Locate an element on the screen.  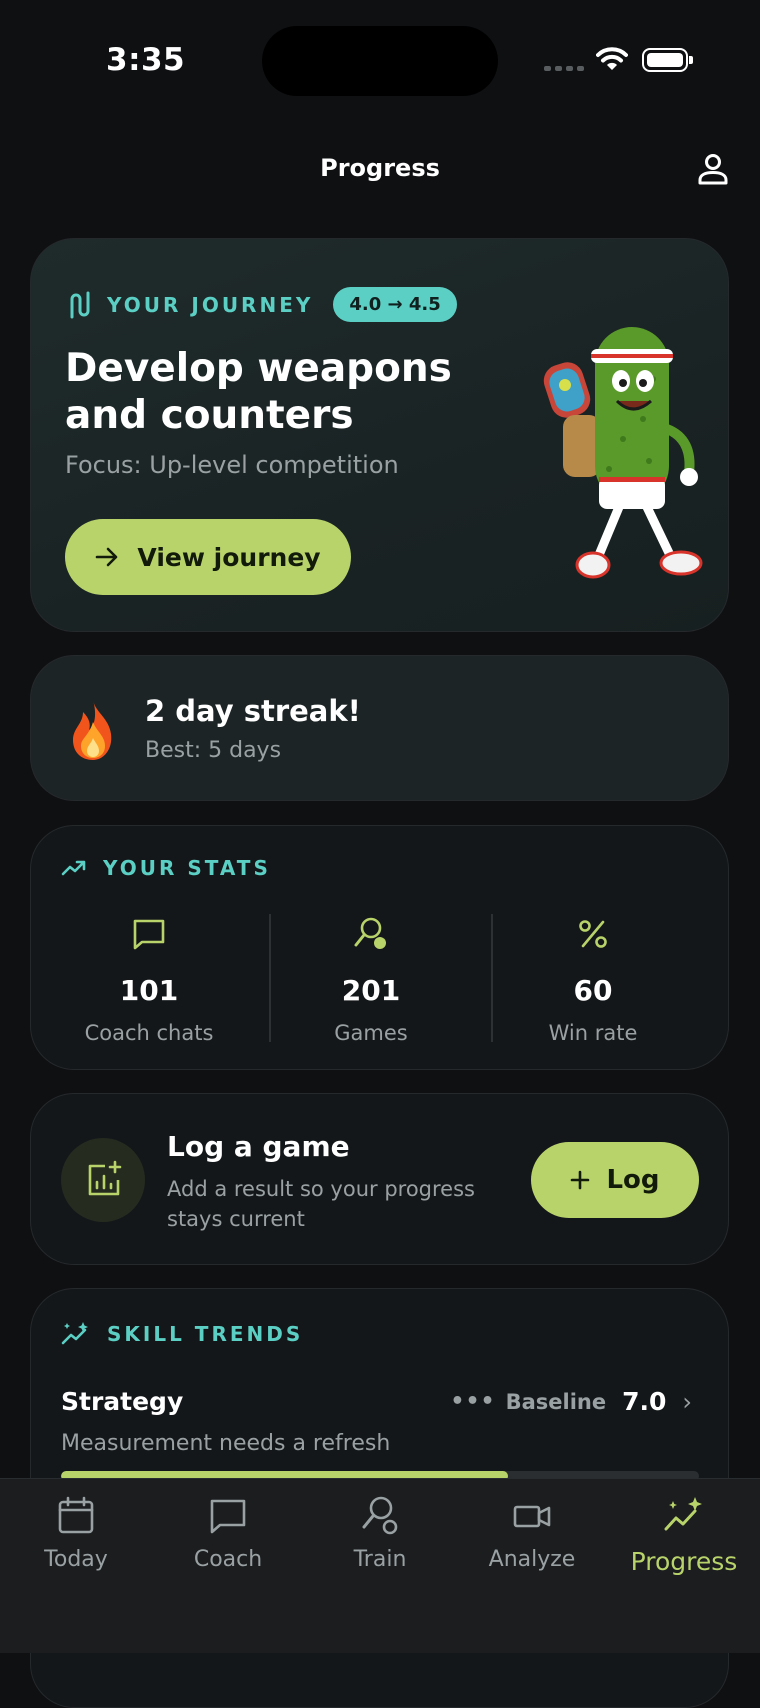
stat-label: Coach chats is located at coordinates (149, 1033).